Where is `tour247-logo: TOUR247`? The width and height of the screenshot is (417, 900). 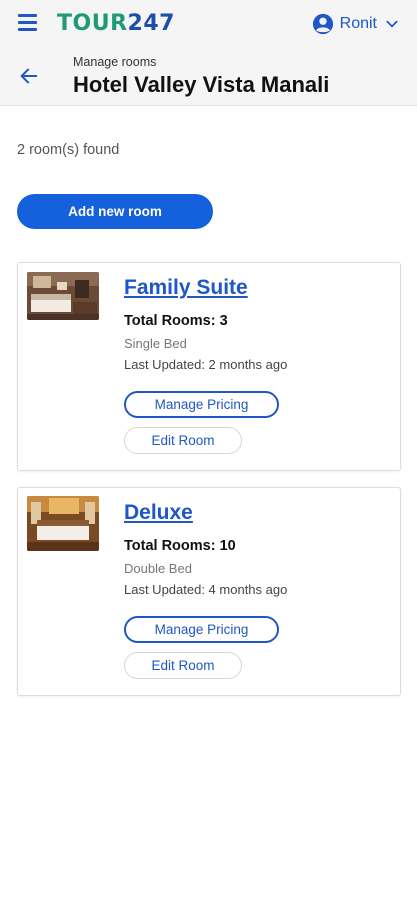
tour247-logo: TOUR247 is located at coordinates (116, 23).